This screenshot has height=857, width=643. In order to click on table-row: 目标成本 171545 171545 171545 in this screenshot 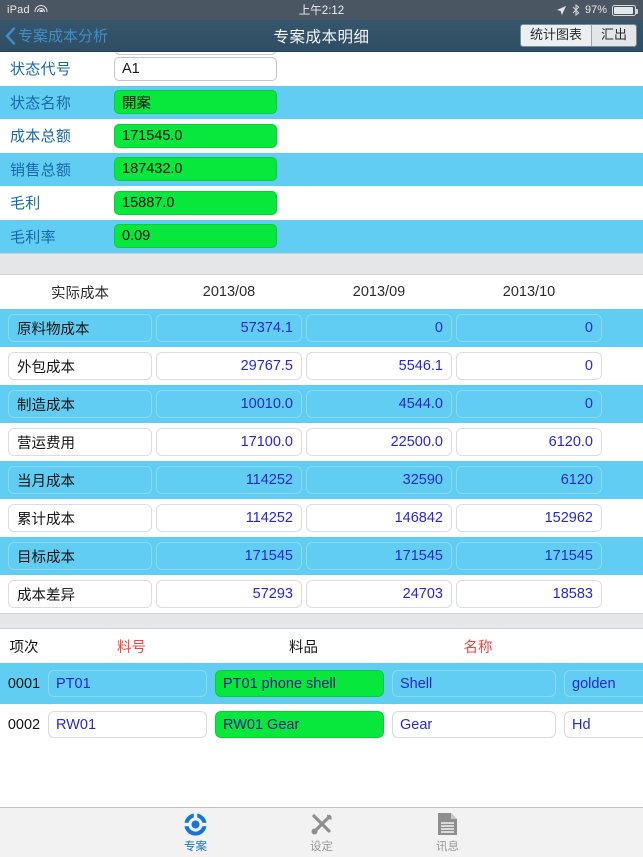, I will do `click(321, 556)`.